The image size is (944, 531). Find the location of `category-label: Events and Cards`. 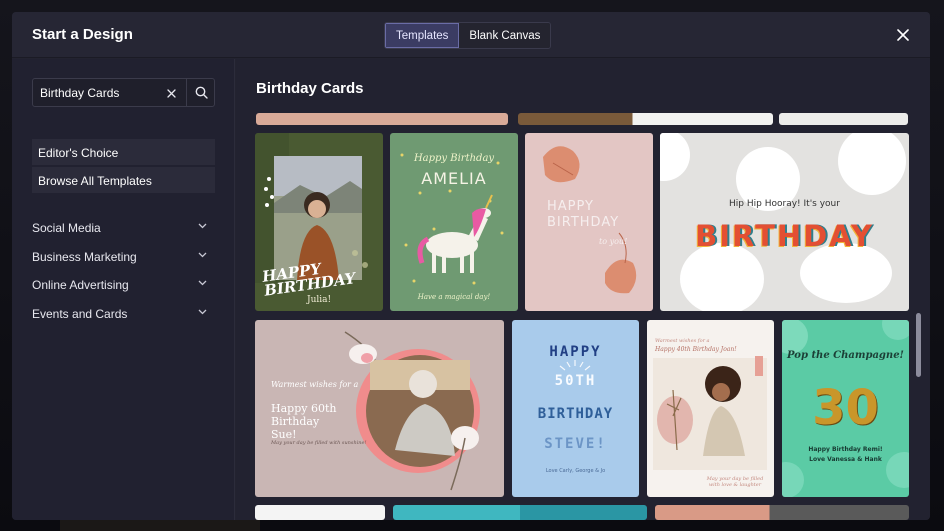

category-label: Events and Cards is located at coordinates (80, 314).